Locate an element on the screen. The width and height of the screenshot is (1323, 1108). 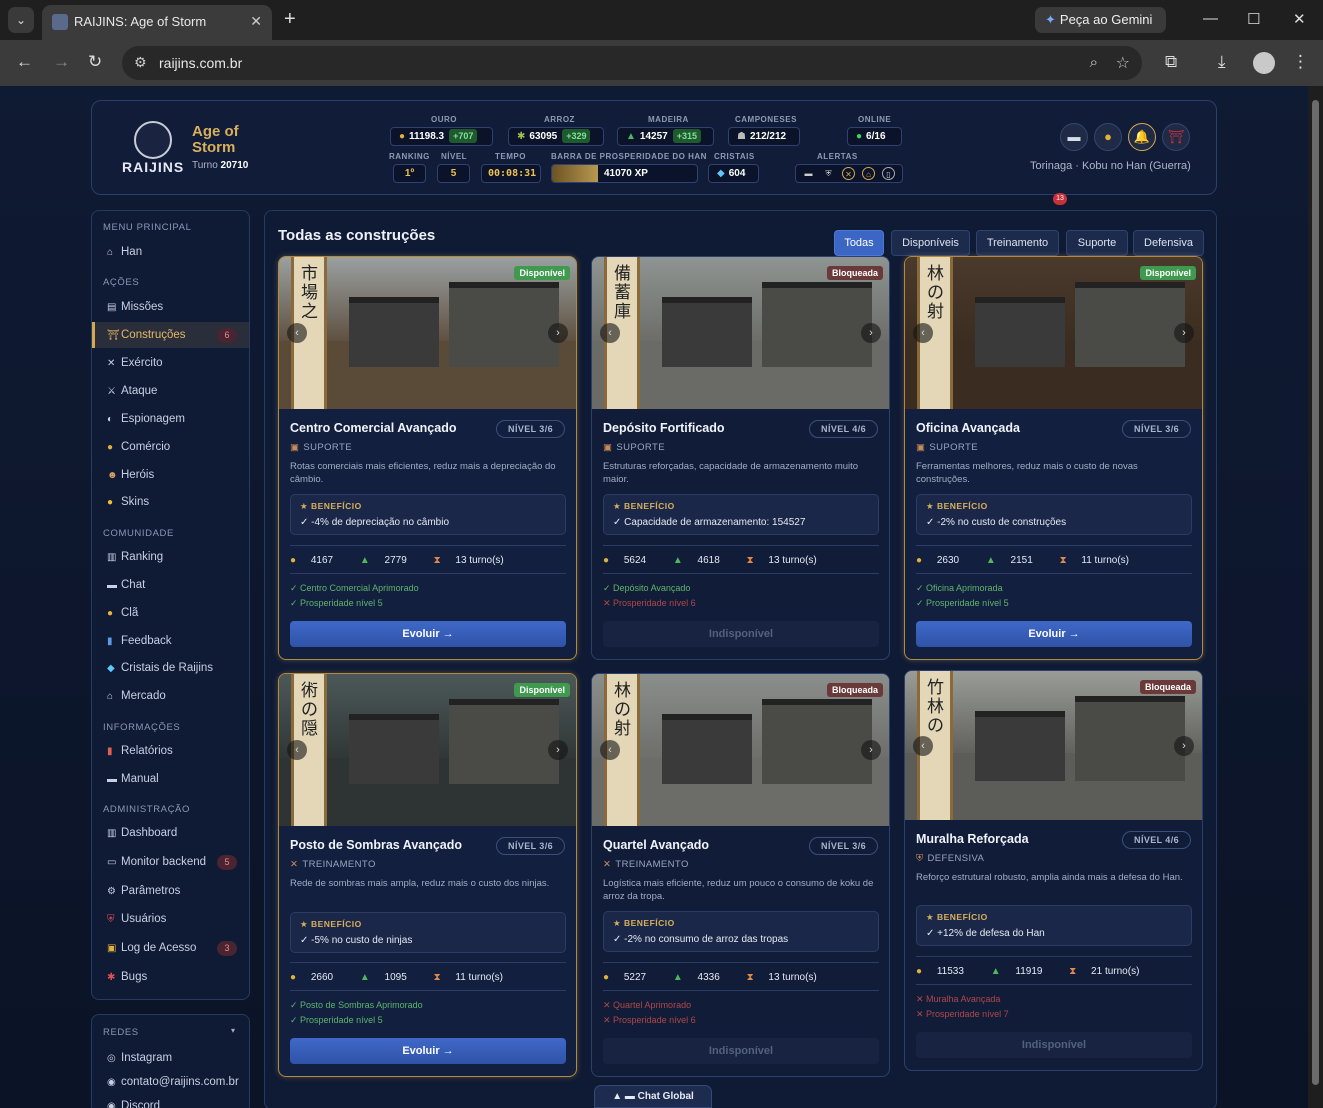
sidebar-item-cristais: ◆ Cristais de Raijins is located at coordinates (170, 668).